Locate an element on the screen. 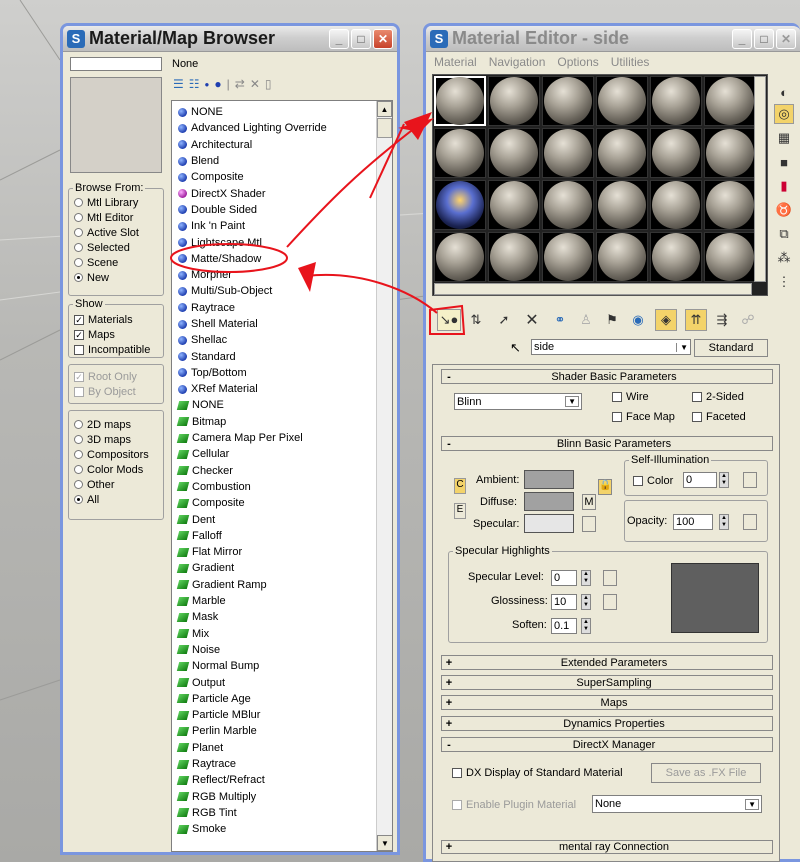 This screenshot has height=862, width=800. list-item-map: Smoke is located at coordinates (251, 829).